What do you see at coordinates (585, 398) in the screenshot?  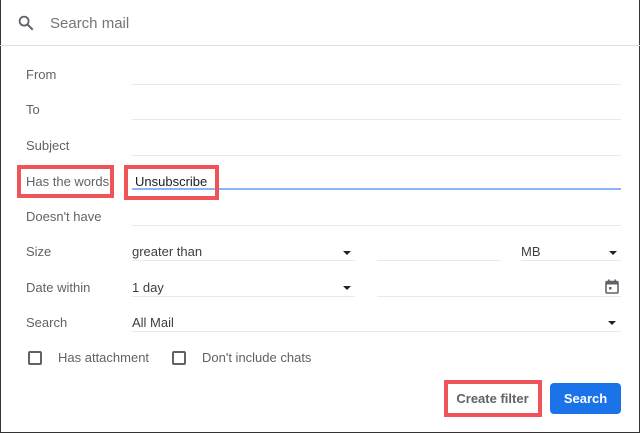 I see `search-button: Search` at bounding box center [585, 398].